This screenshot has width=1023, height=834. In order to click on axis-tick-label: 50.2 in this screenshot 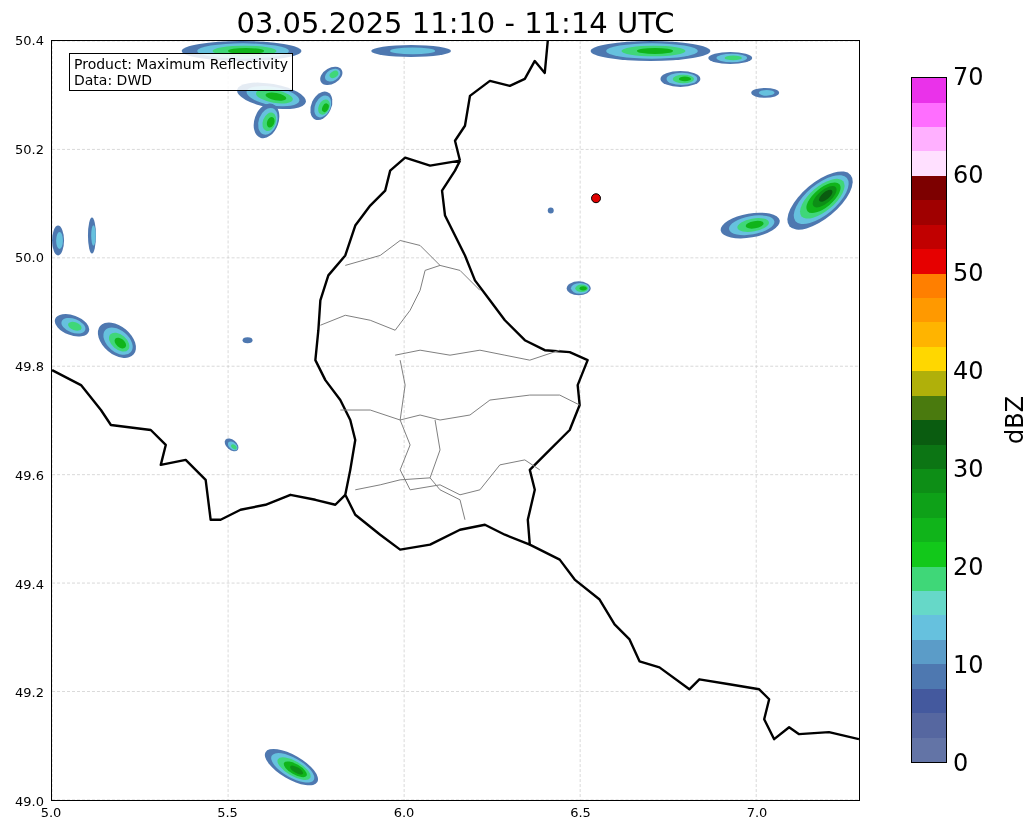, I will do `click(29, 149)`.